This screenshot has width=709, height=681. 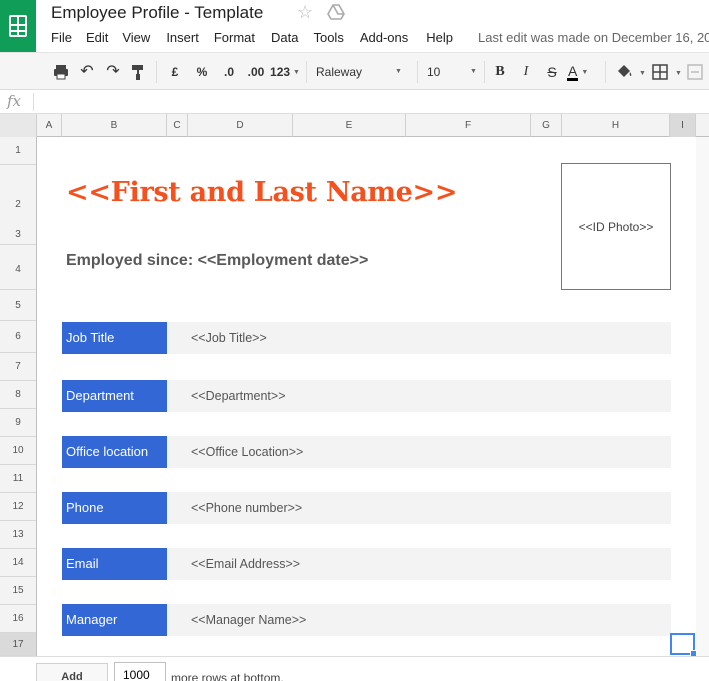 What do you see at coordinates (61, 72) in the screenshot?
I see `print-icon` at bounding box center [61, 72].